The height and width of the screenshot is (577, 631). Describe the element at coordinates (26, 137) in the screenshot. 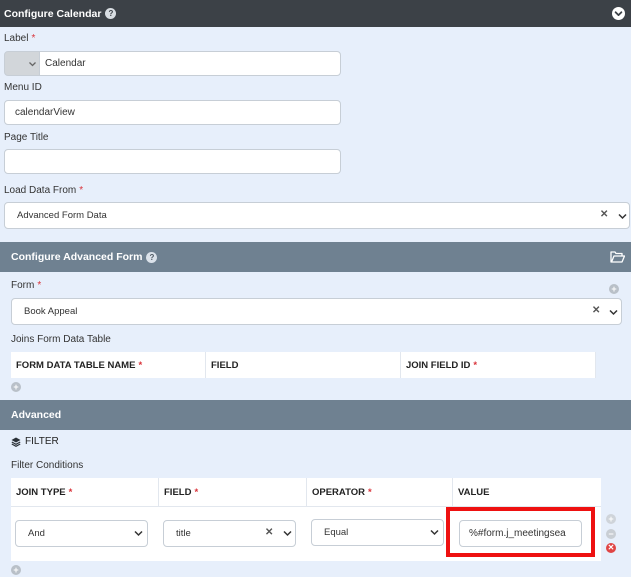

I see `page-title-label: Page Title` at that location.